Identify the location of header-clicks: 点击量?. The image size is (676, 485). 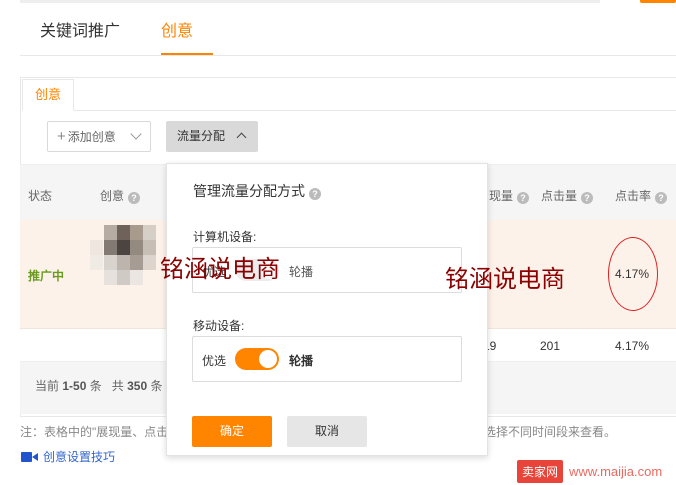
(567, 195).